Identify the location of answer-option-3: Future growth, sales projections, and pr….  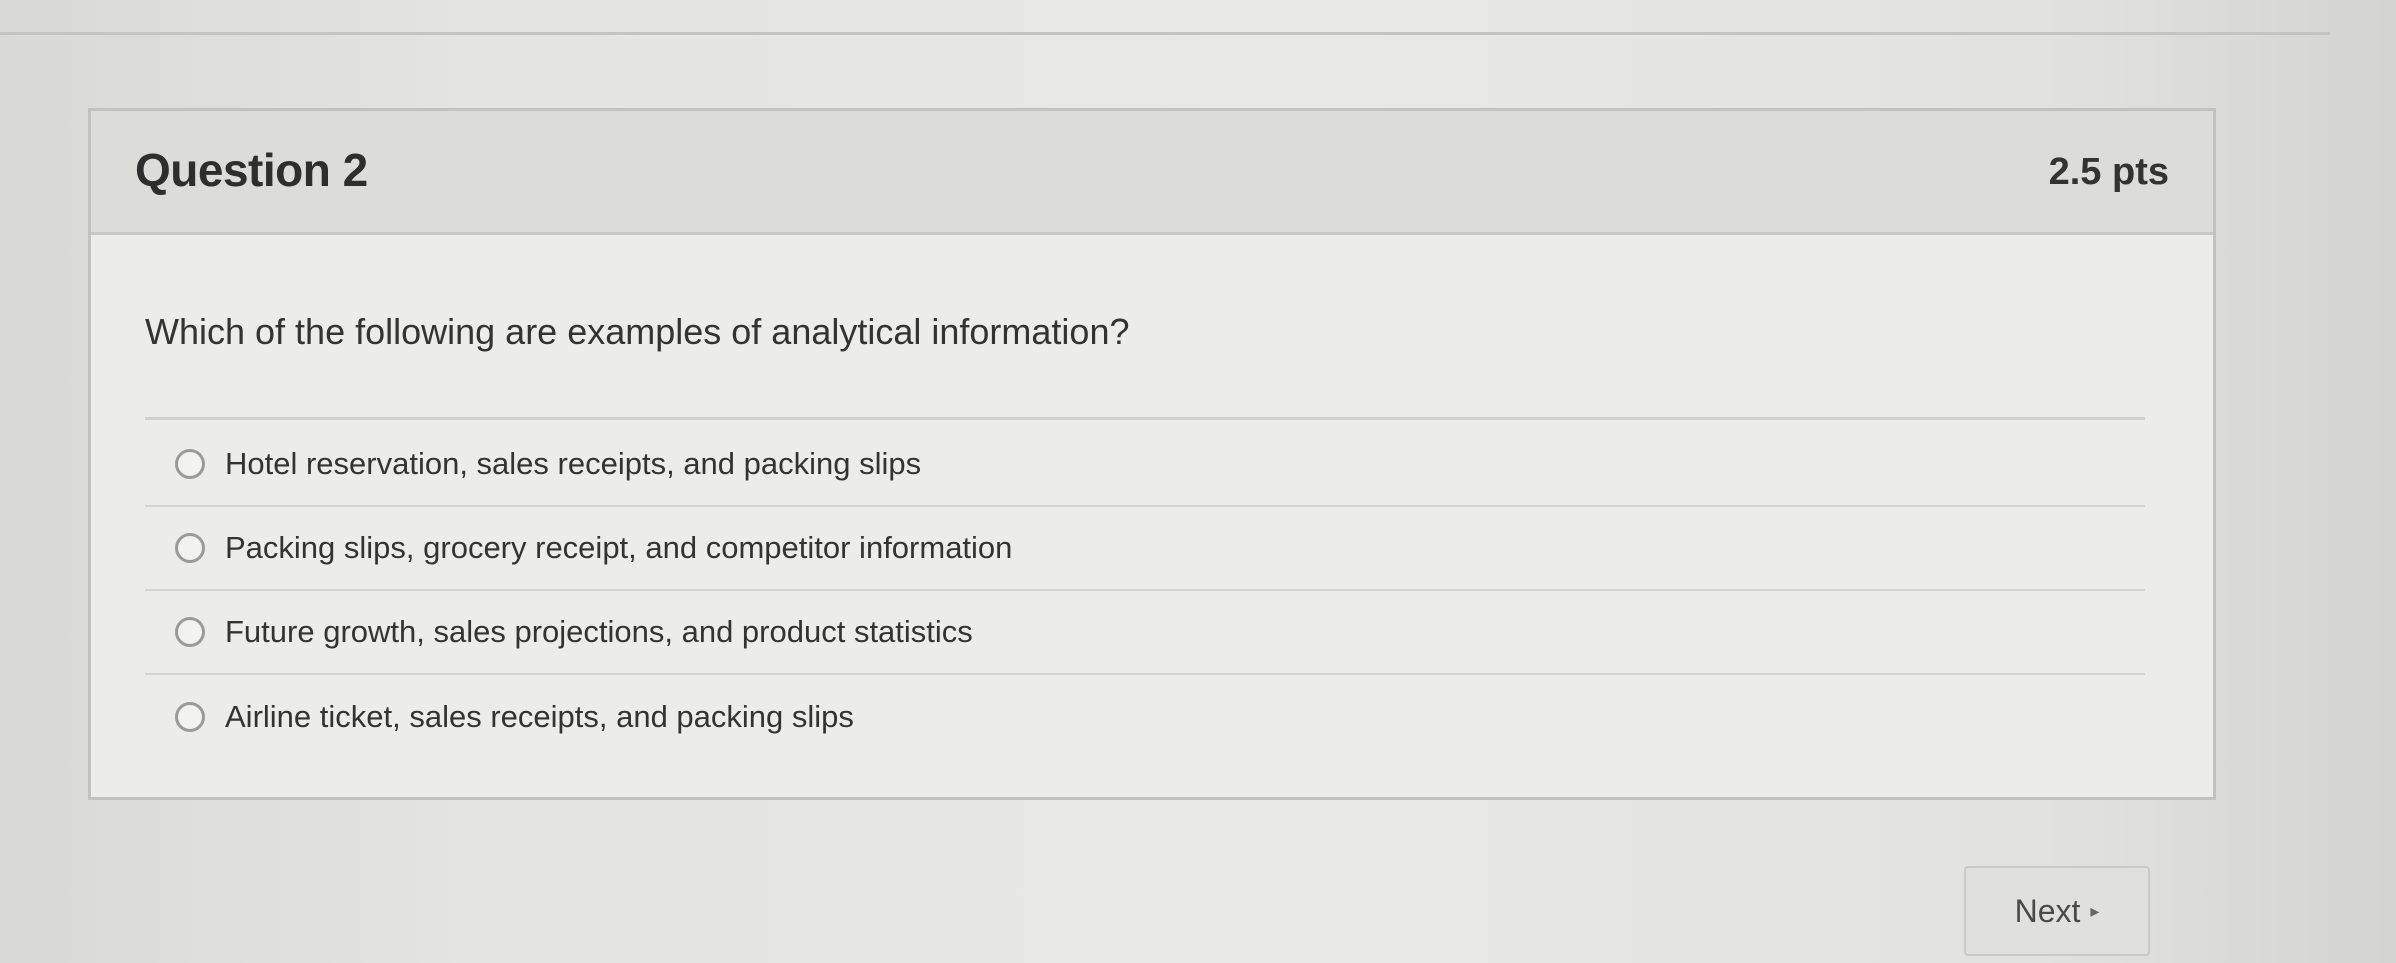
(1145, 633).